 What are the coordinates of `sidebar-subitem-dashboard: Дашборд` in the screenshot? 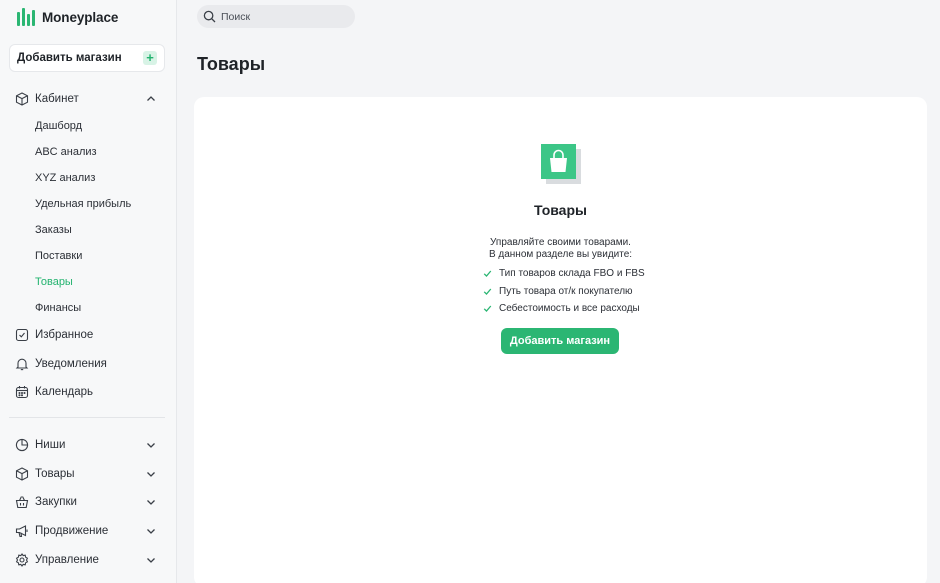 It's located at (58, 126).